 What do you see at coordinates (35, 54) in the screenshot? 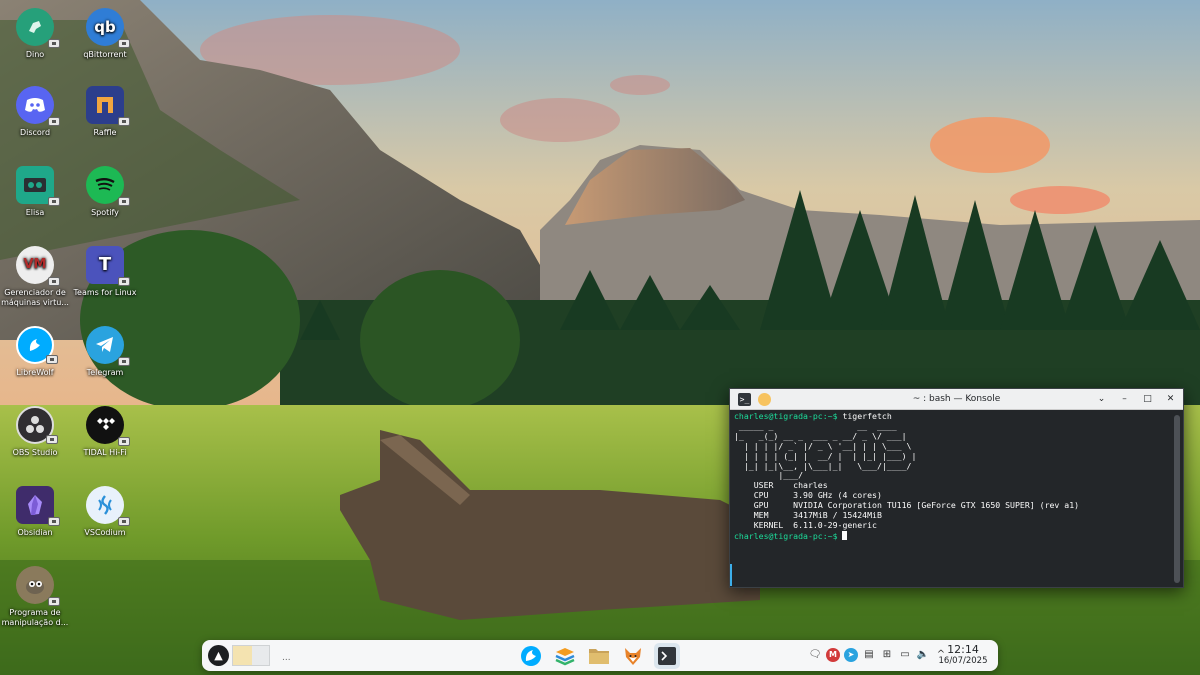
I see `desktop-icon-label: Dino` at bounding box center [35, 54].